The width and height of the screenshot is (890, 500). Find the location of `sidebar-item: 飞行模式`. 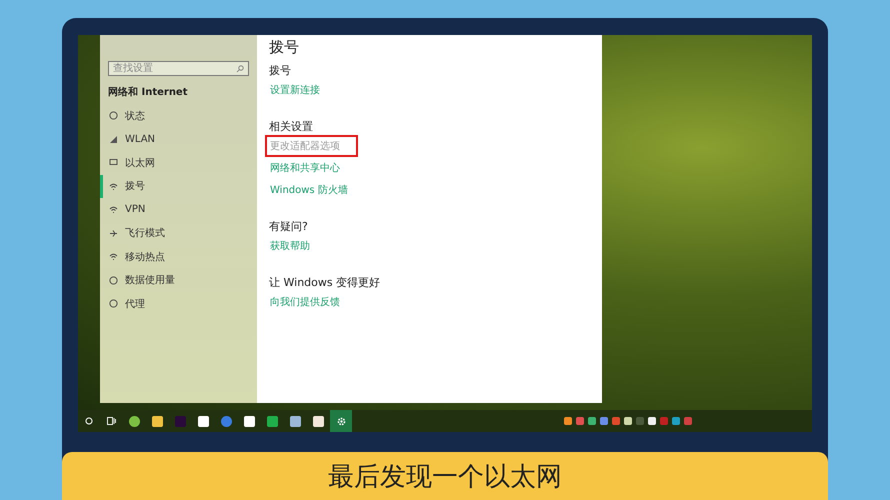

sidebar-item: 飞行模式 is located at coordinates (174, 233).